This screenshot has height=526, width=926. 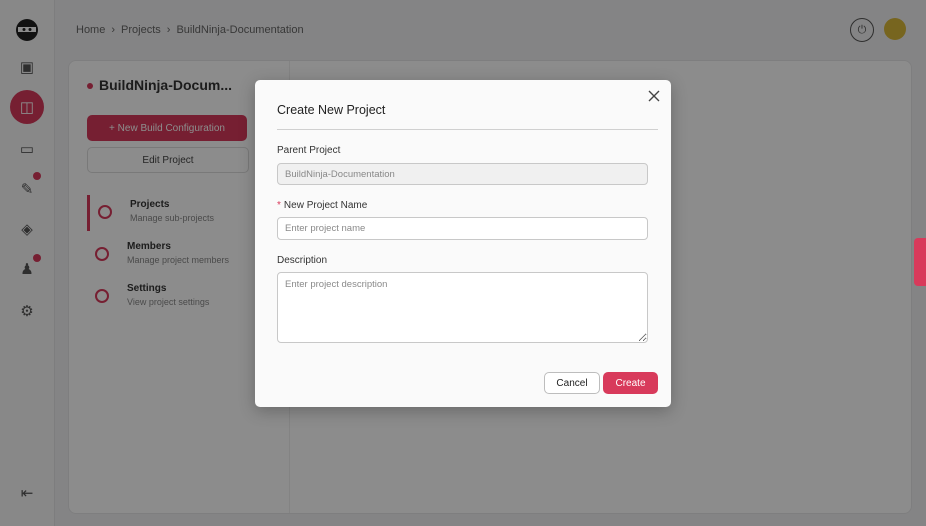 I want to click on project-name-label: New Project Name, so click(x=325, y=205).